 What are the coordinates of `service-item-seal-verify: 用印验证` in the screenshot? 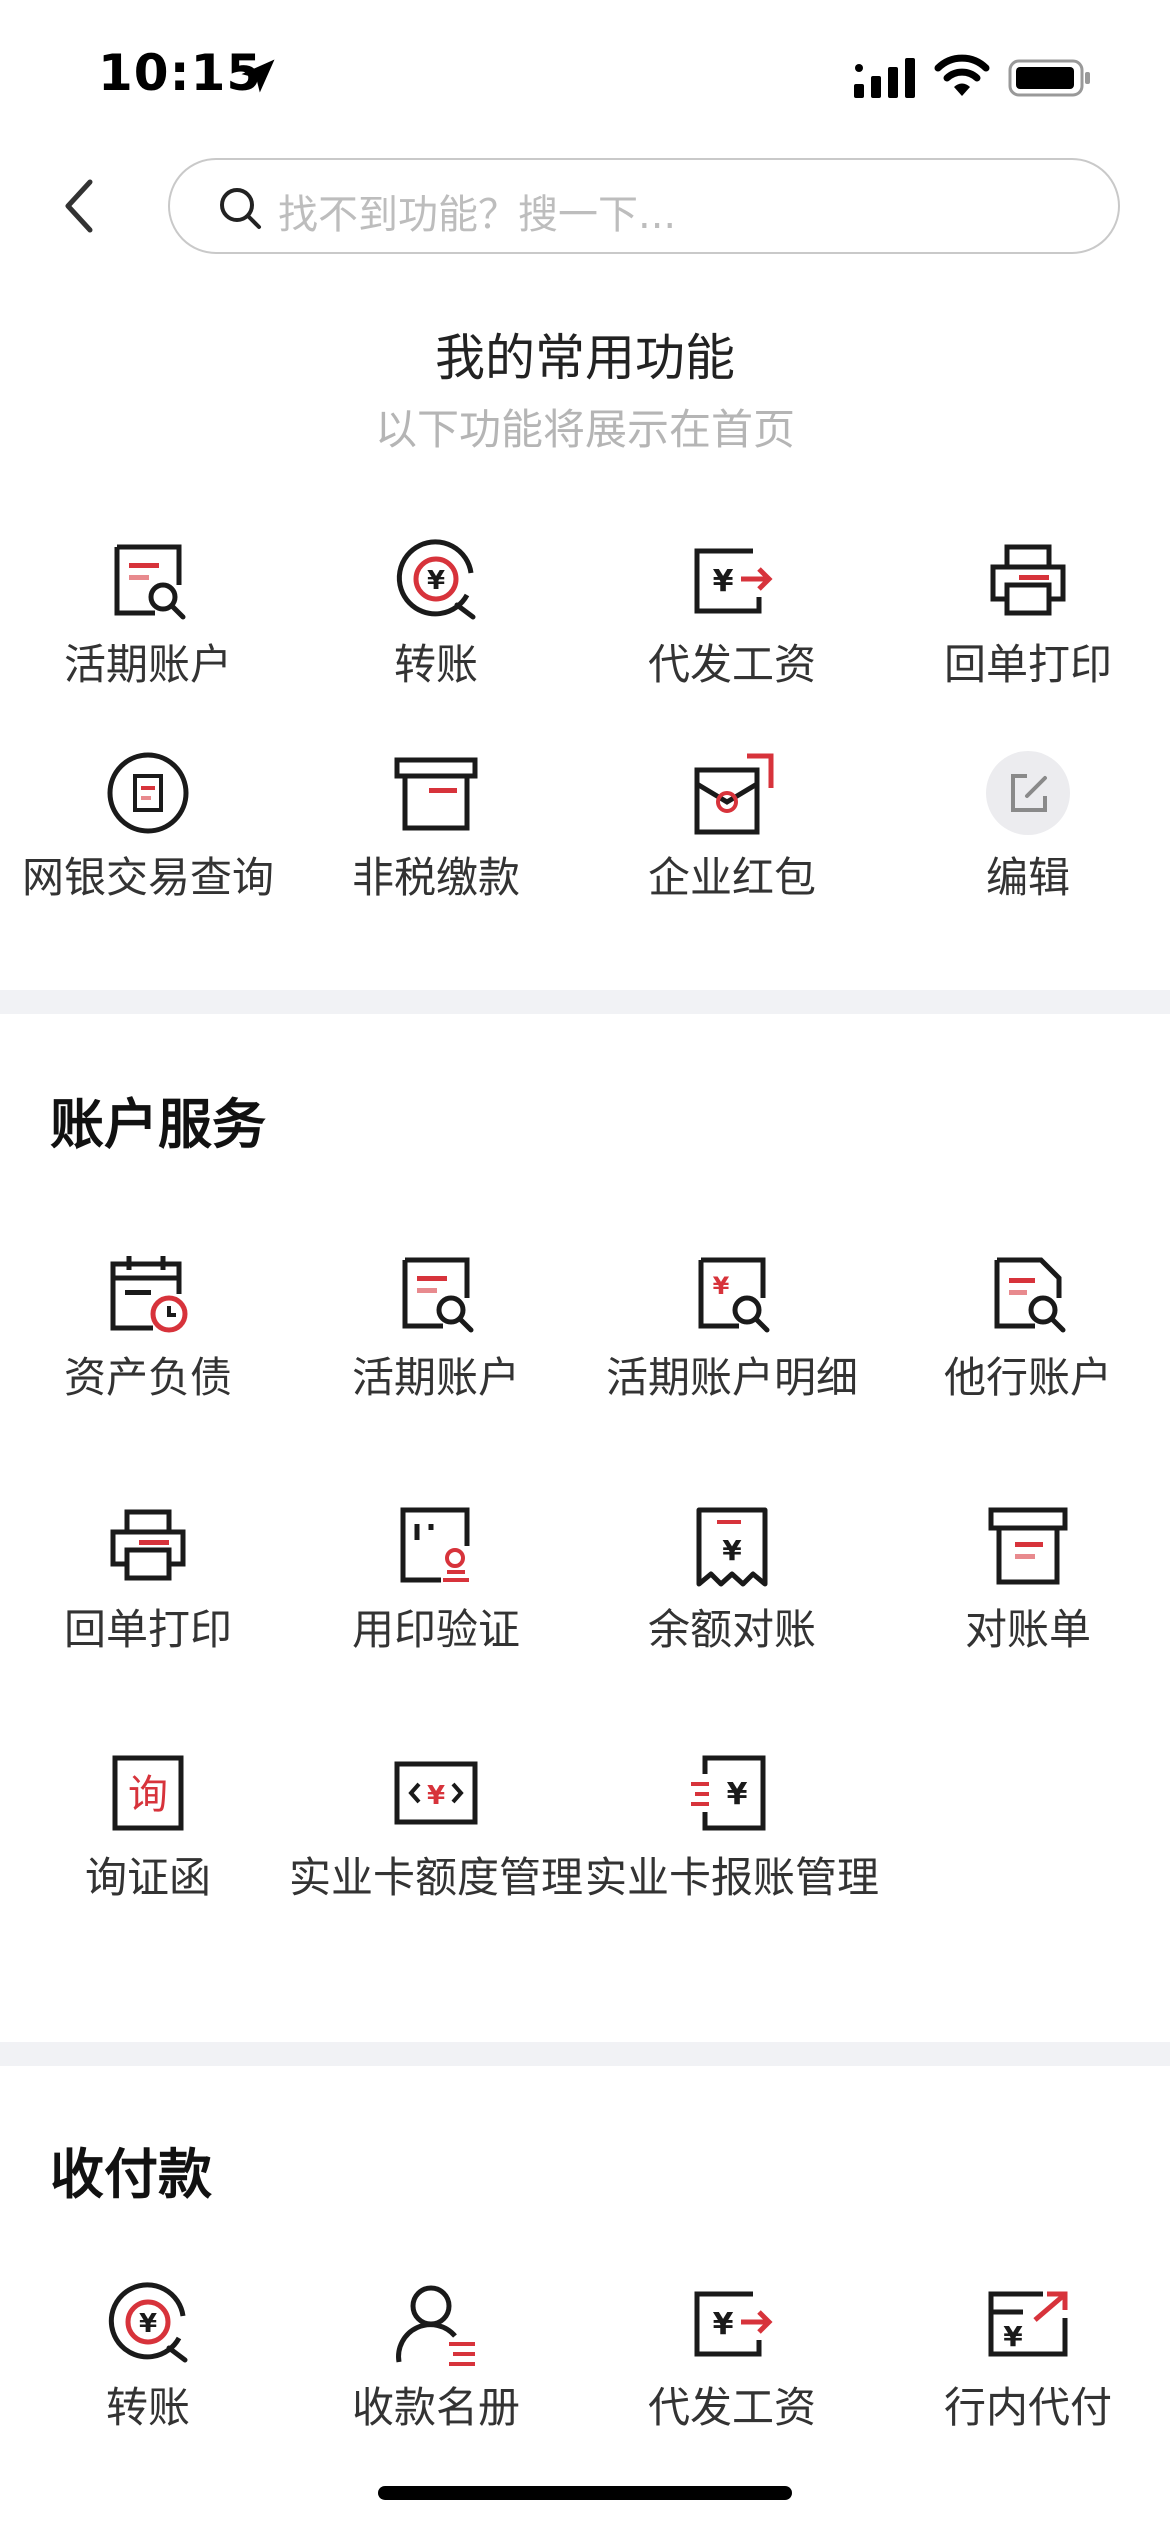 It's located at (436, 1578).